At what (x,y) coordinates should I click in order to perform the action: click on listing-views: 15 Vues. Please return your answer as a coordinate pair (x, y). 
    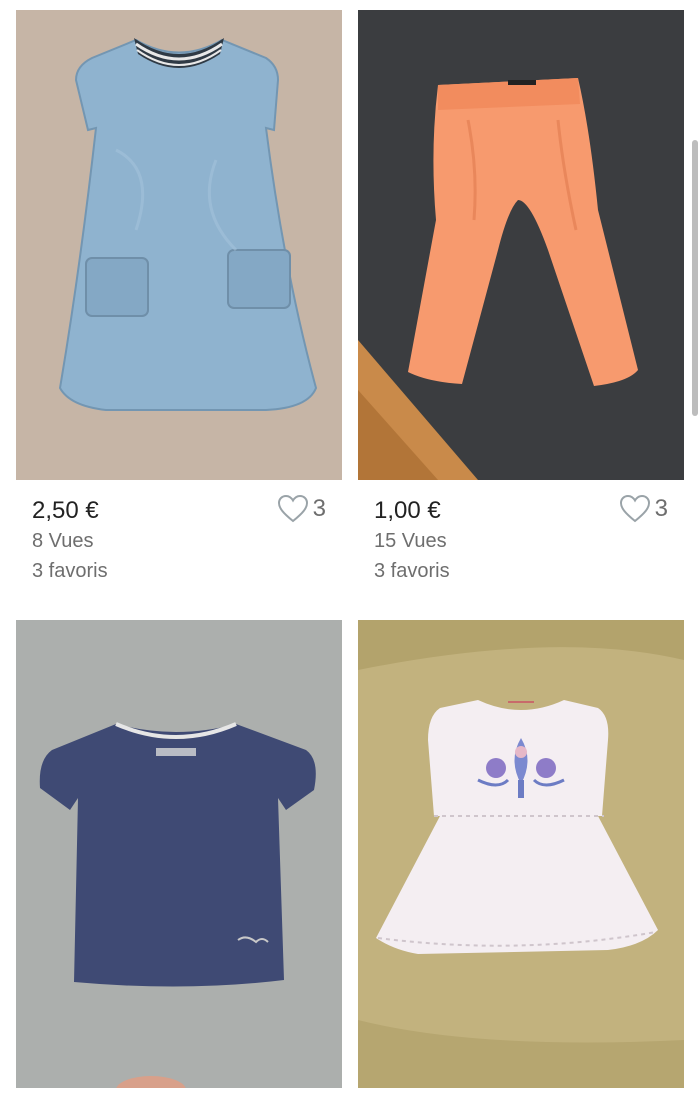
    Looking at the image, I should click on (410, 541).